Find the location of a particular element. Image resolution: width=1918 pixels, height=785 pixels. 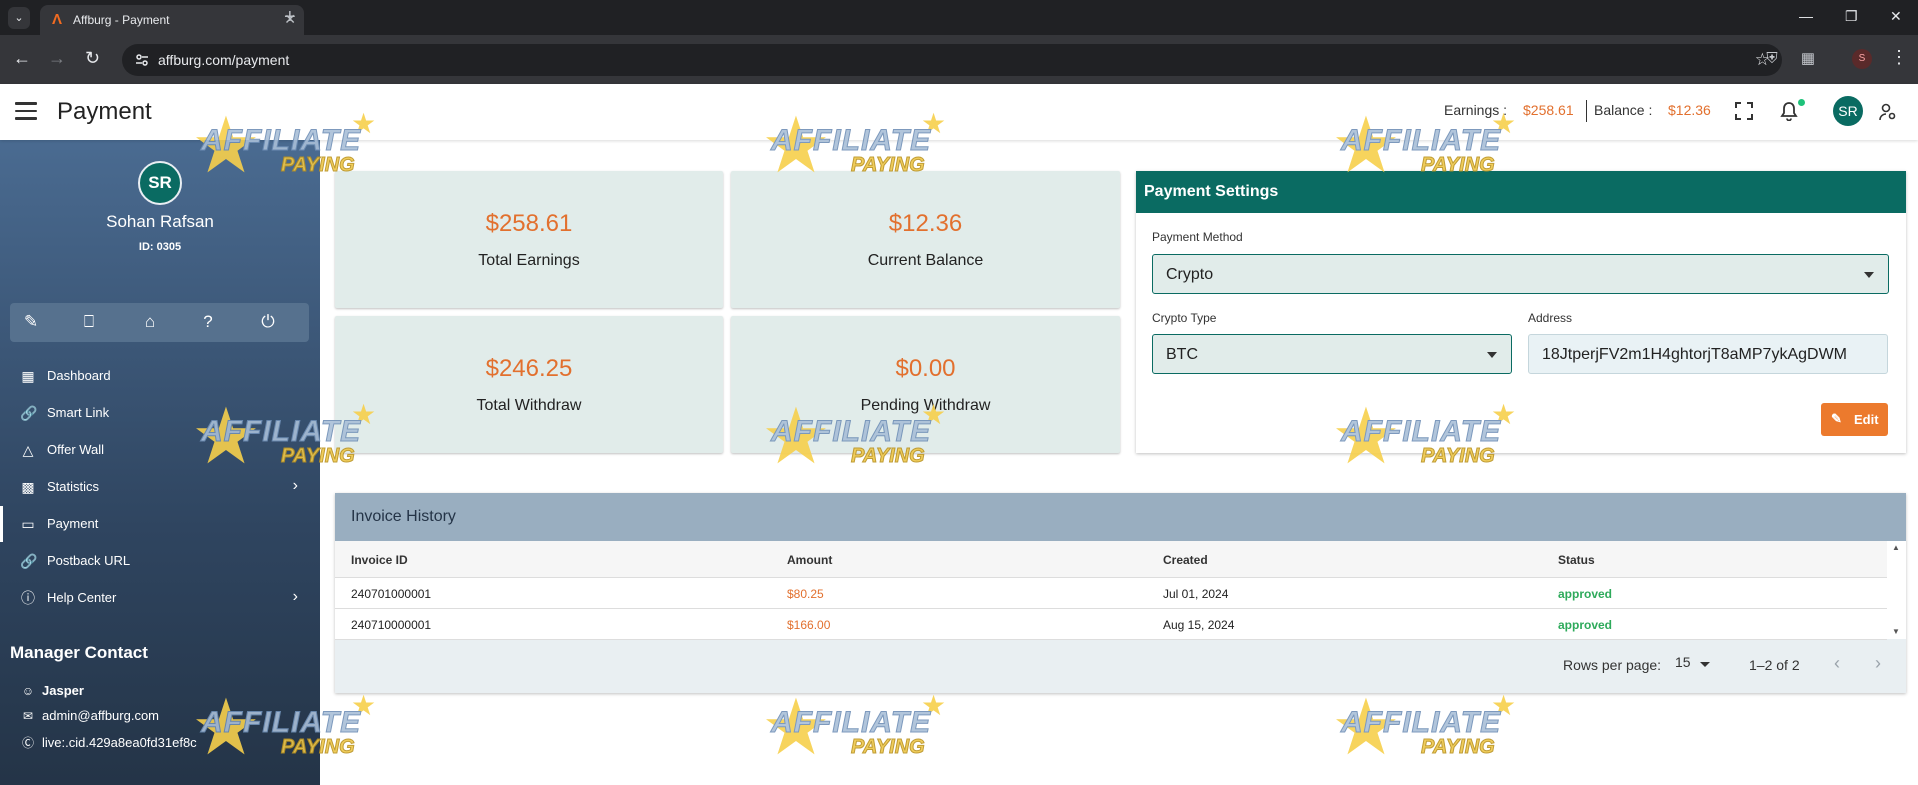

crypto-type-label: Crypto Type is located at coordinates (1184, 318).